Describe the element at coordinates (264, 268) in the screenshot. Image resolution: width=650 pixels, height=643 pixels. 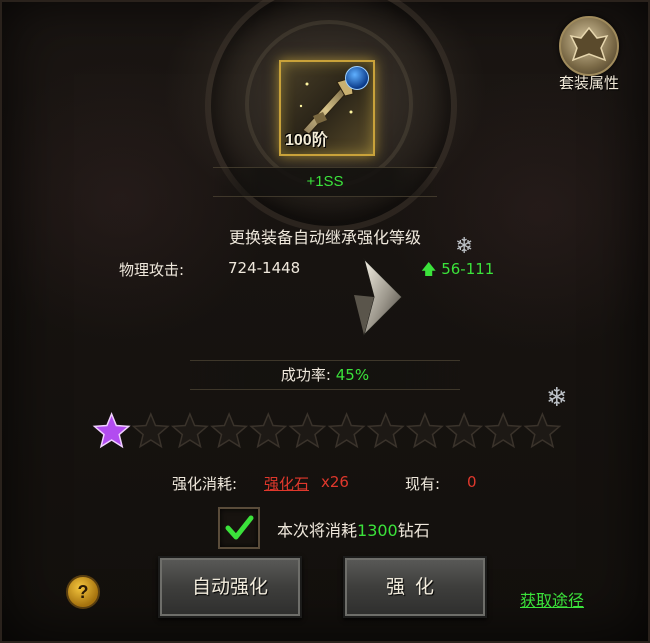
I see `stat-value: 724-1448` at that location.